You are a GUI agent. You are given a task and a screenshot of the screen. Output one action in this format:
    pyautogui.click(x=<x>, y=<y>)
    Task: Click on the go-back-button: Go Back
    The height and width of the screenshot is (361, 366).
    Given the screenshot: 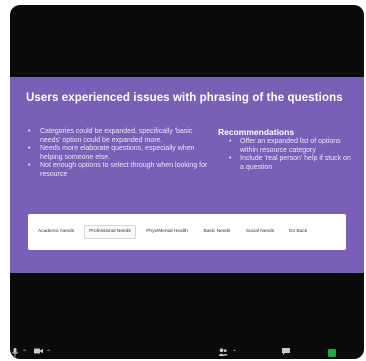 What is the action you would take?
    pyautogui.click(x=298, y=232)
    